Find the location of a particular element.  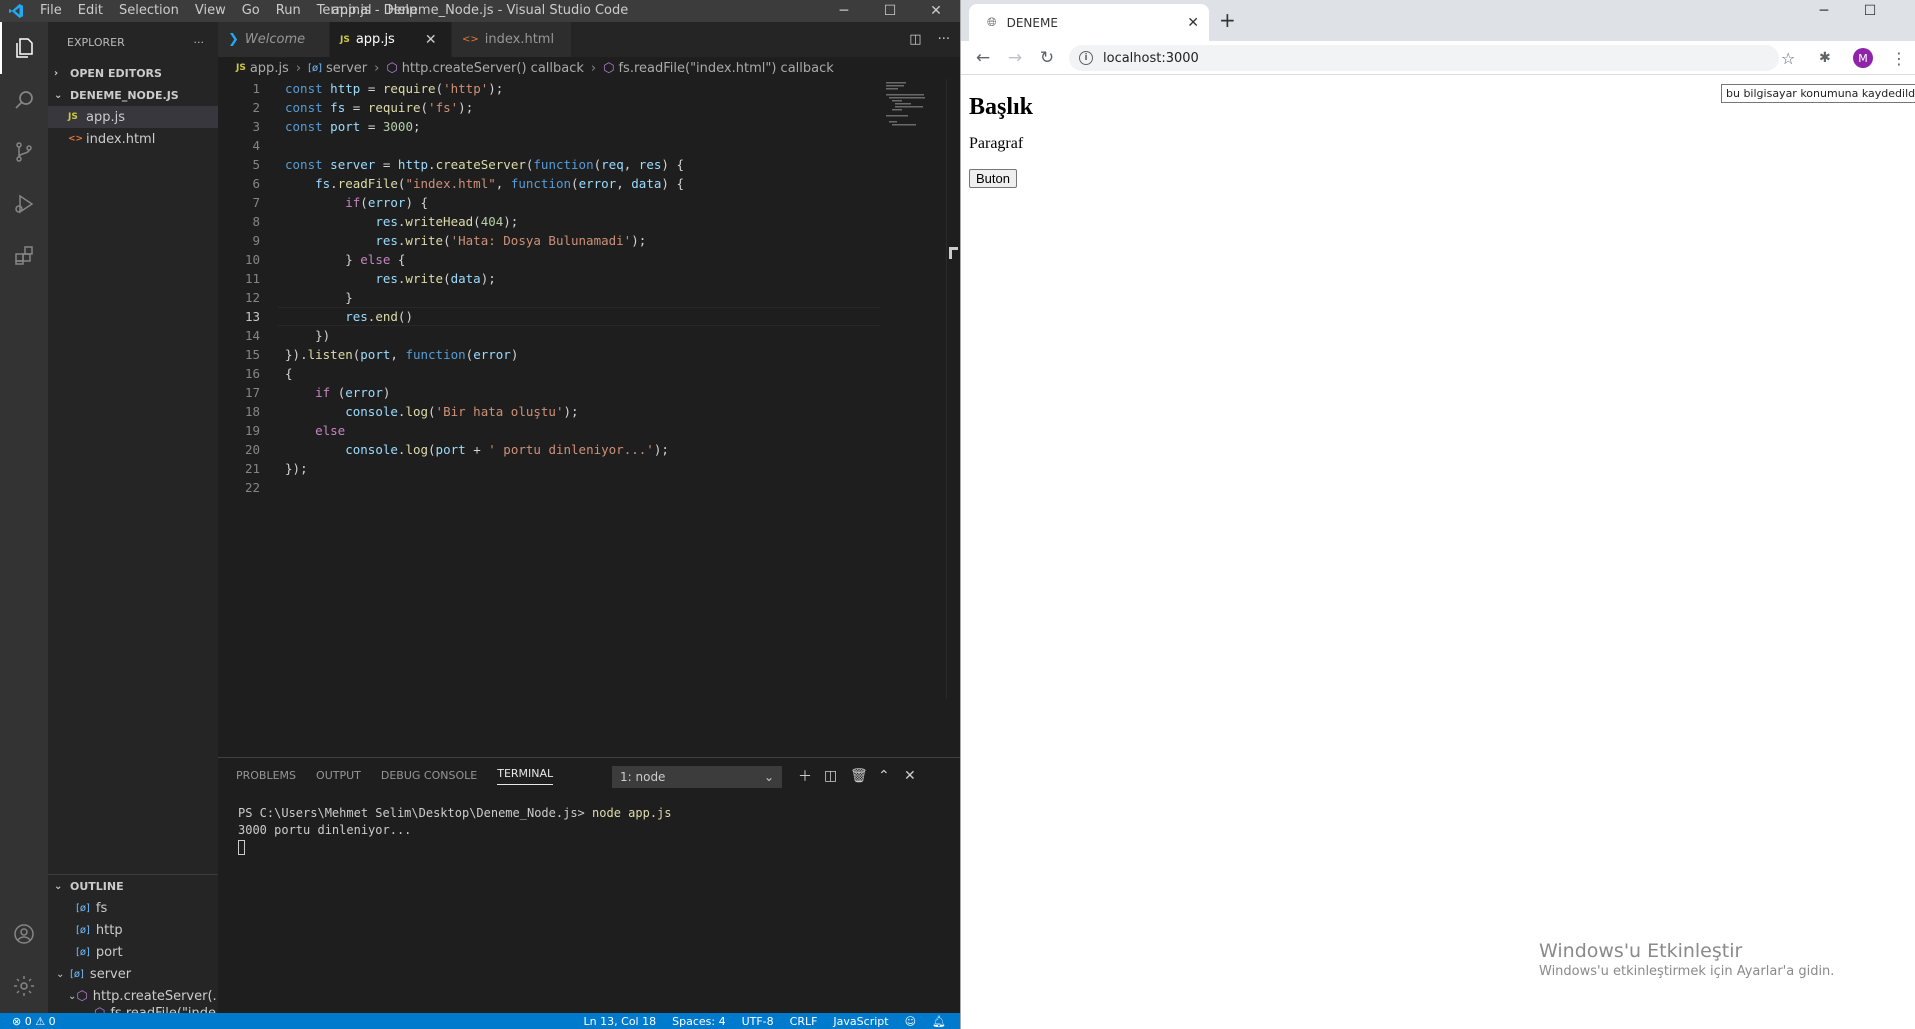

split-terminal-icon: ◫ is located at coordinates (830, 775).